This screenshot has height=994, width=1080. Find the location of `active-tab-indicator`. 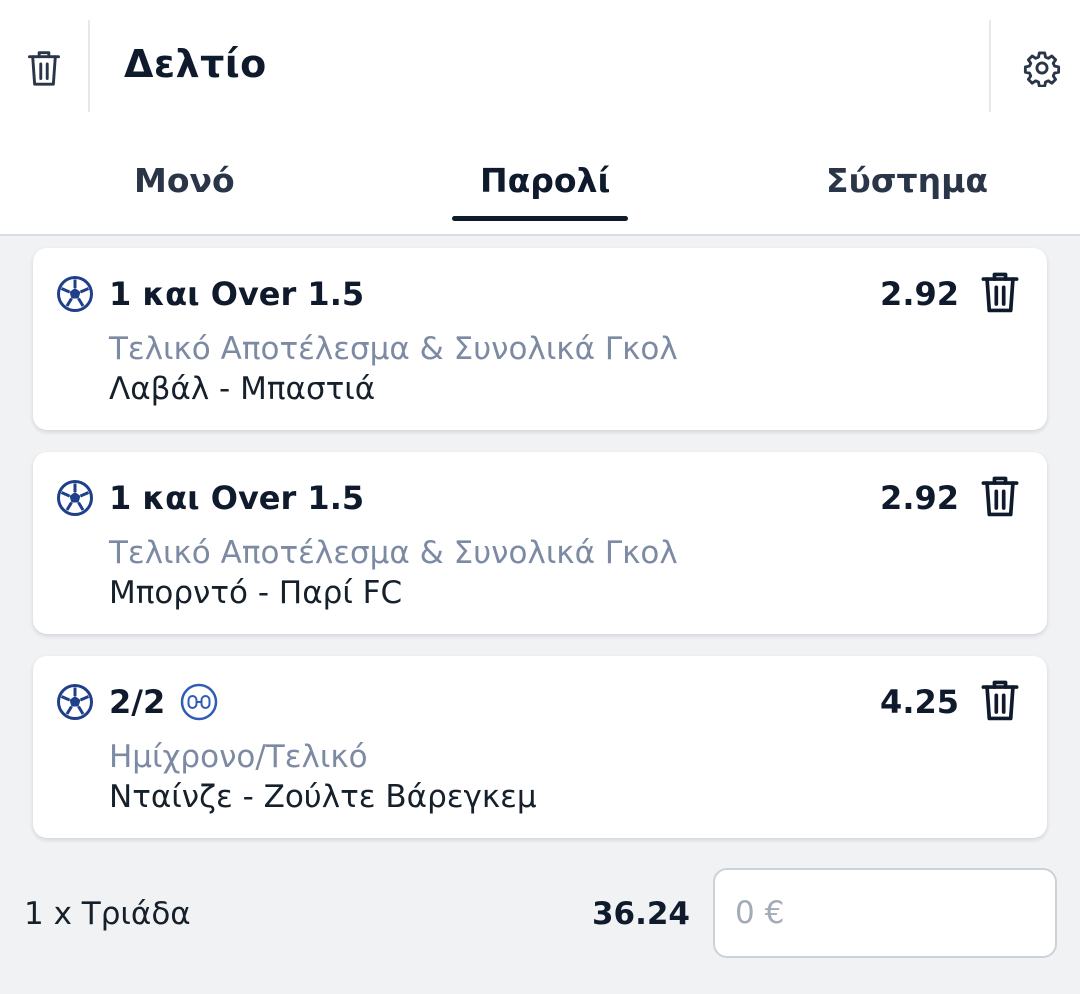

active-tab-indicator is located at coordinates (540, 218).